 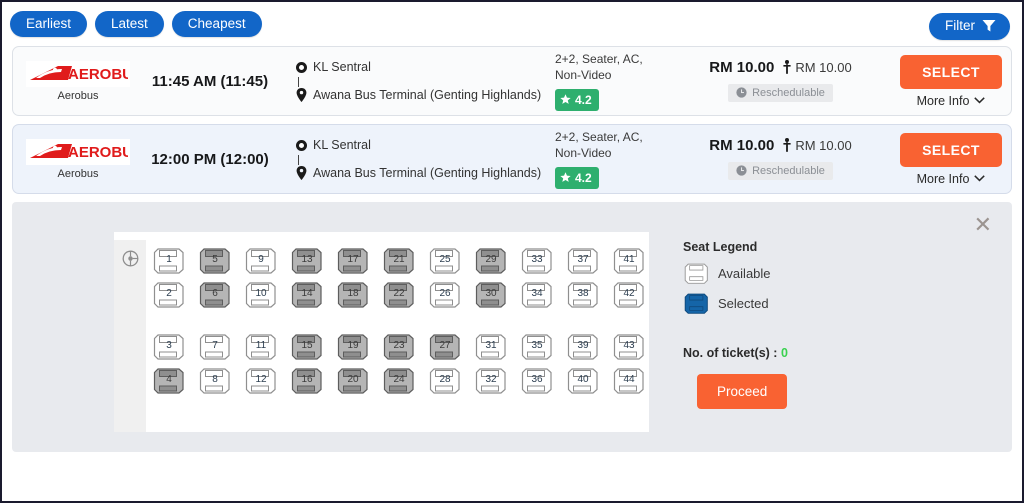 What do you see at coordinates (447, 261) in the screenshot?
I see `seat-25: 25` at bounding box center [447, 261].